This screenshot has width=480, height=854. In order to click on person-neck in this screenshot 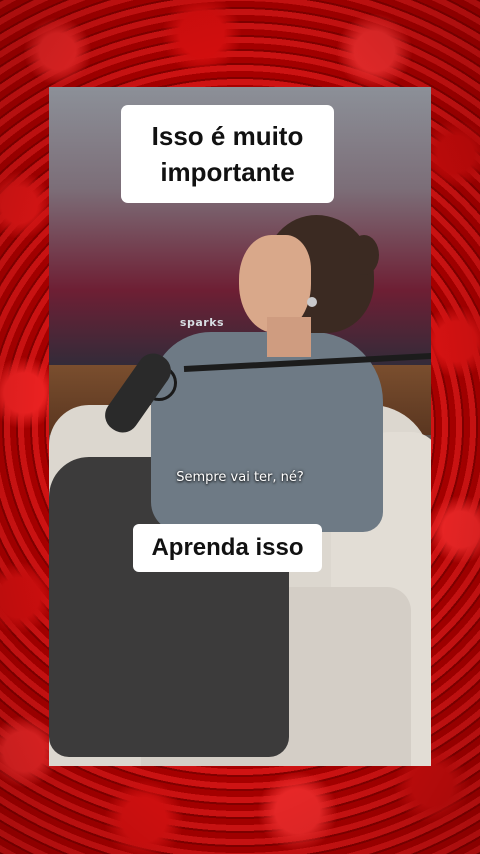, I will do `click(289, 337)`.